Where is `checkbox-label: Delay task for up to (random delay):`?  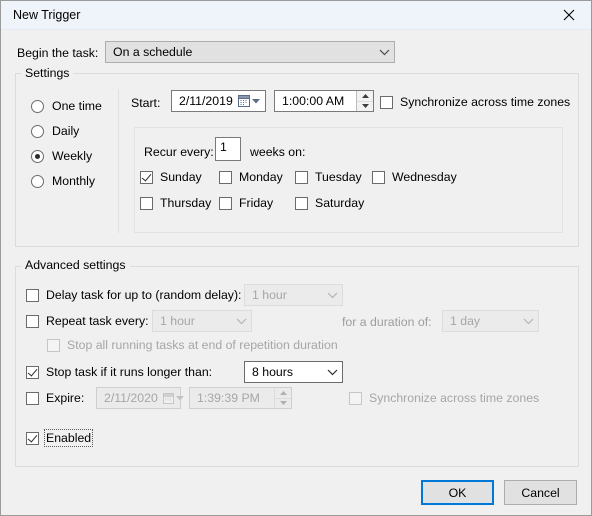
checkbox-label: Delay task for up to (random delay): is located at coordinates (144, 295).